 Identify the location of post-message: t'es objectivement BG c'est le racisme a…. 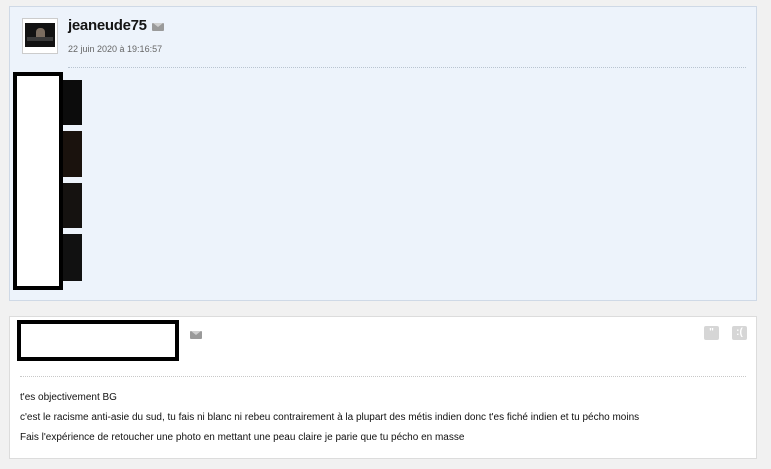
(329, 421).